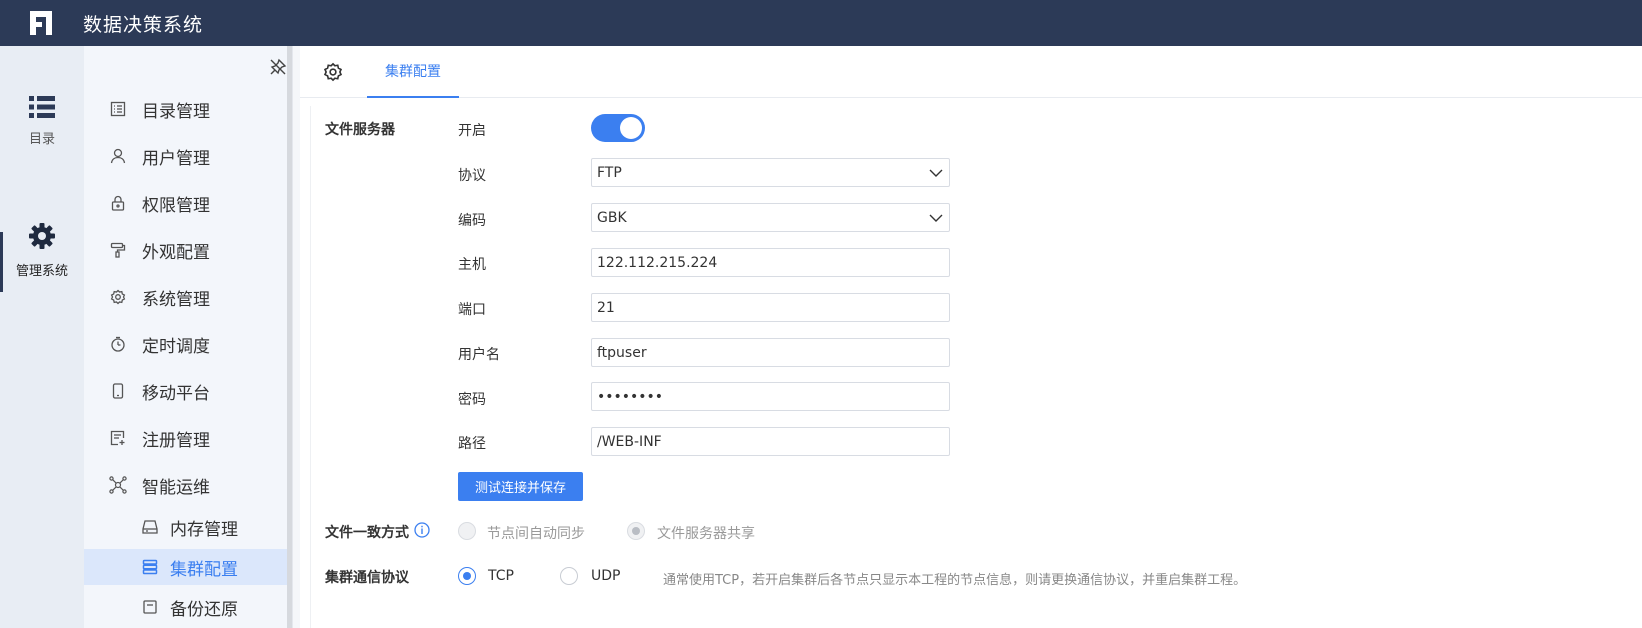  I want to click on sidebar-item-catalog: 目录管理, so click(186, 109).